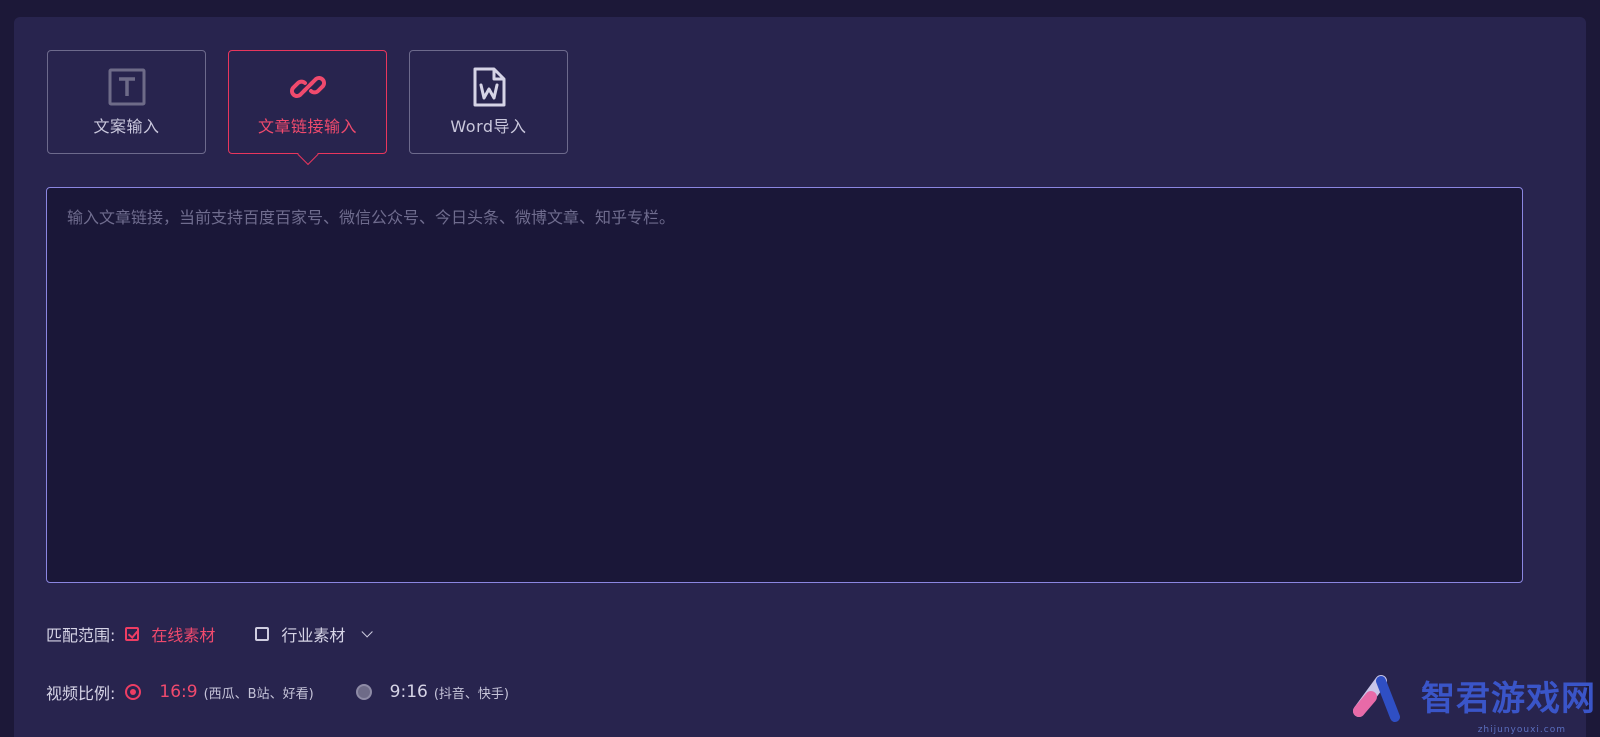 This screenshot has height=737, width=1600. I want to click on tab-article-link-input-label: 文章链接输入, so click(307, 126).